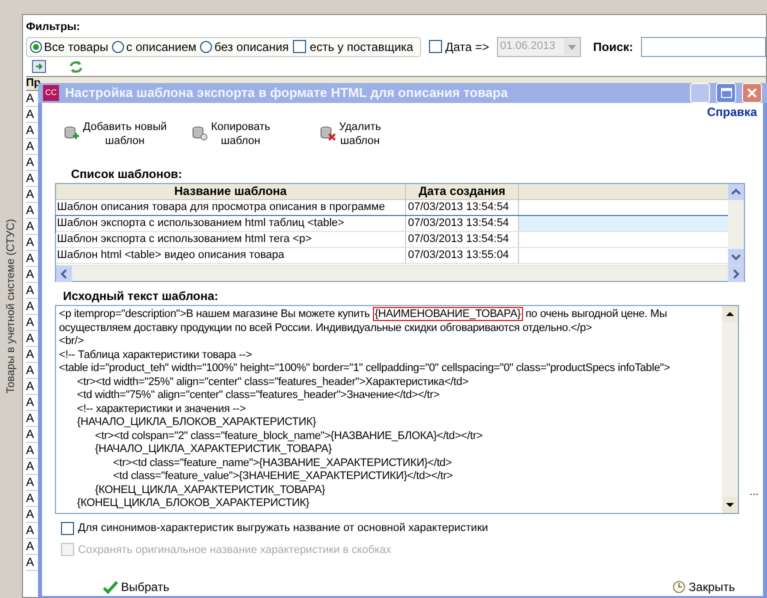 This screenshot has width=767, height=598. I want to click on refresh-icon, so click(76, 67).